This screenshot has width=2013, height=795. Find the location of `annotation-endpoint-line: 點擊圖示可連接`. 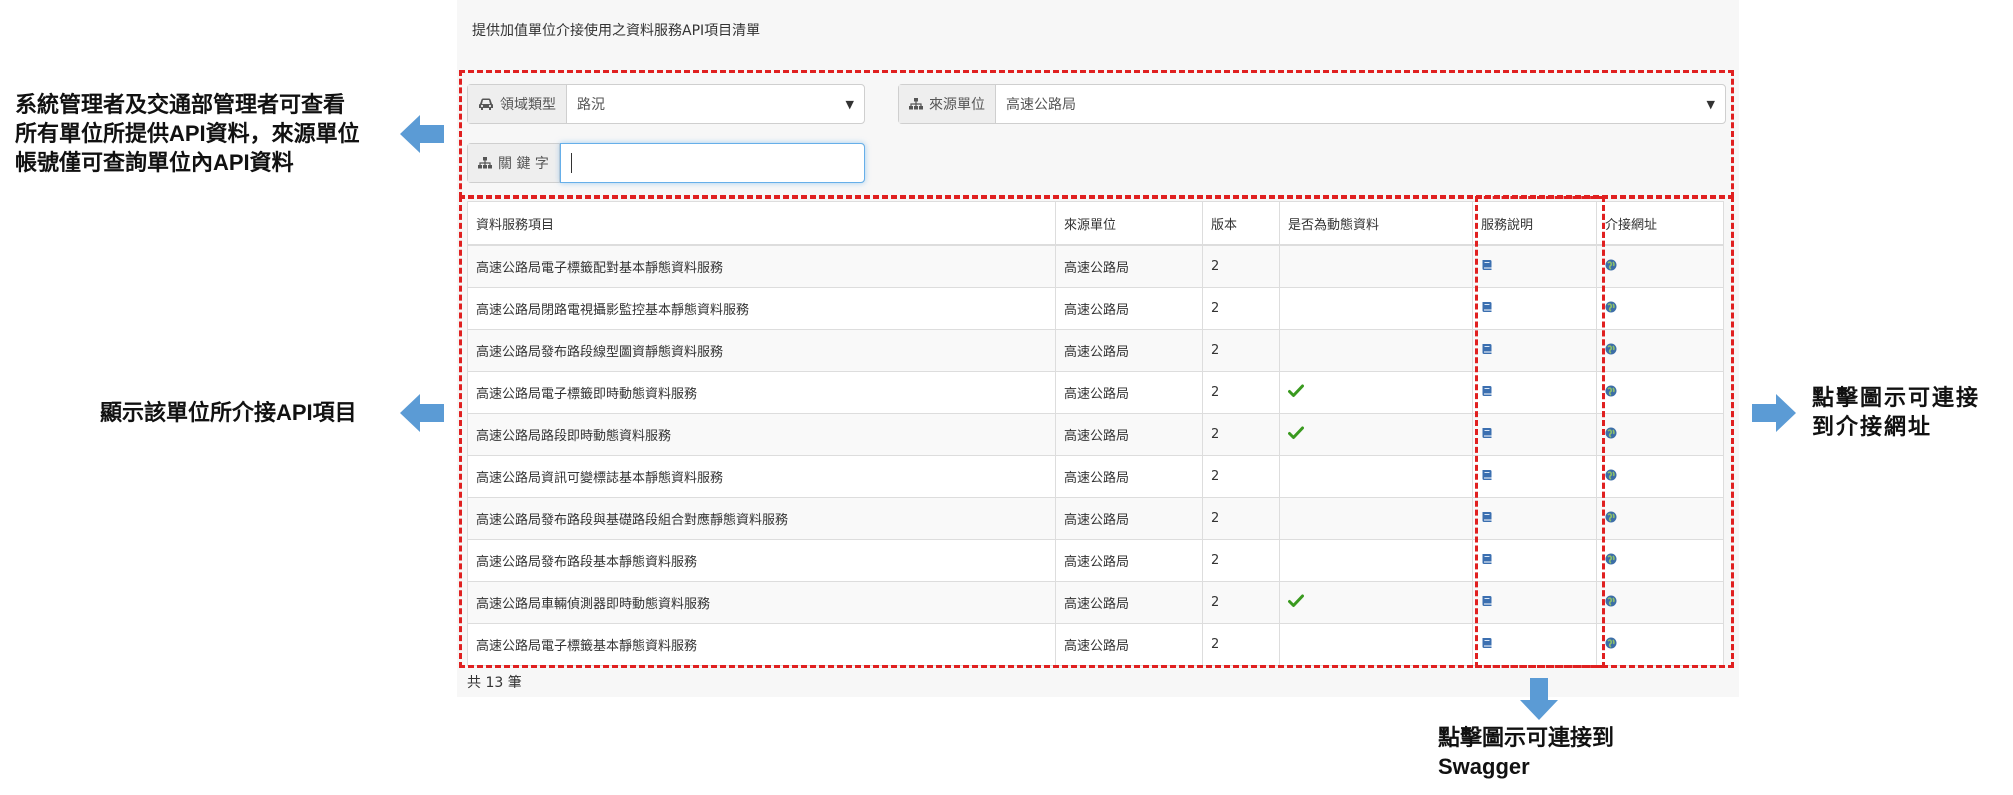

annotation-endpoint-line: 點擊圖示可連接 is located at coordinates (1896, 397).